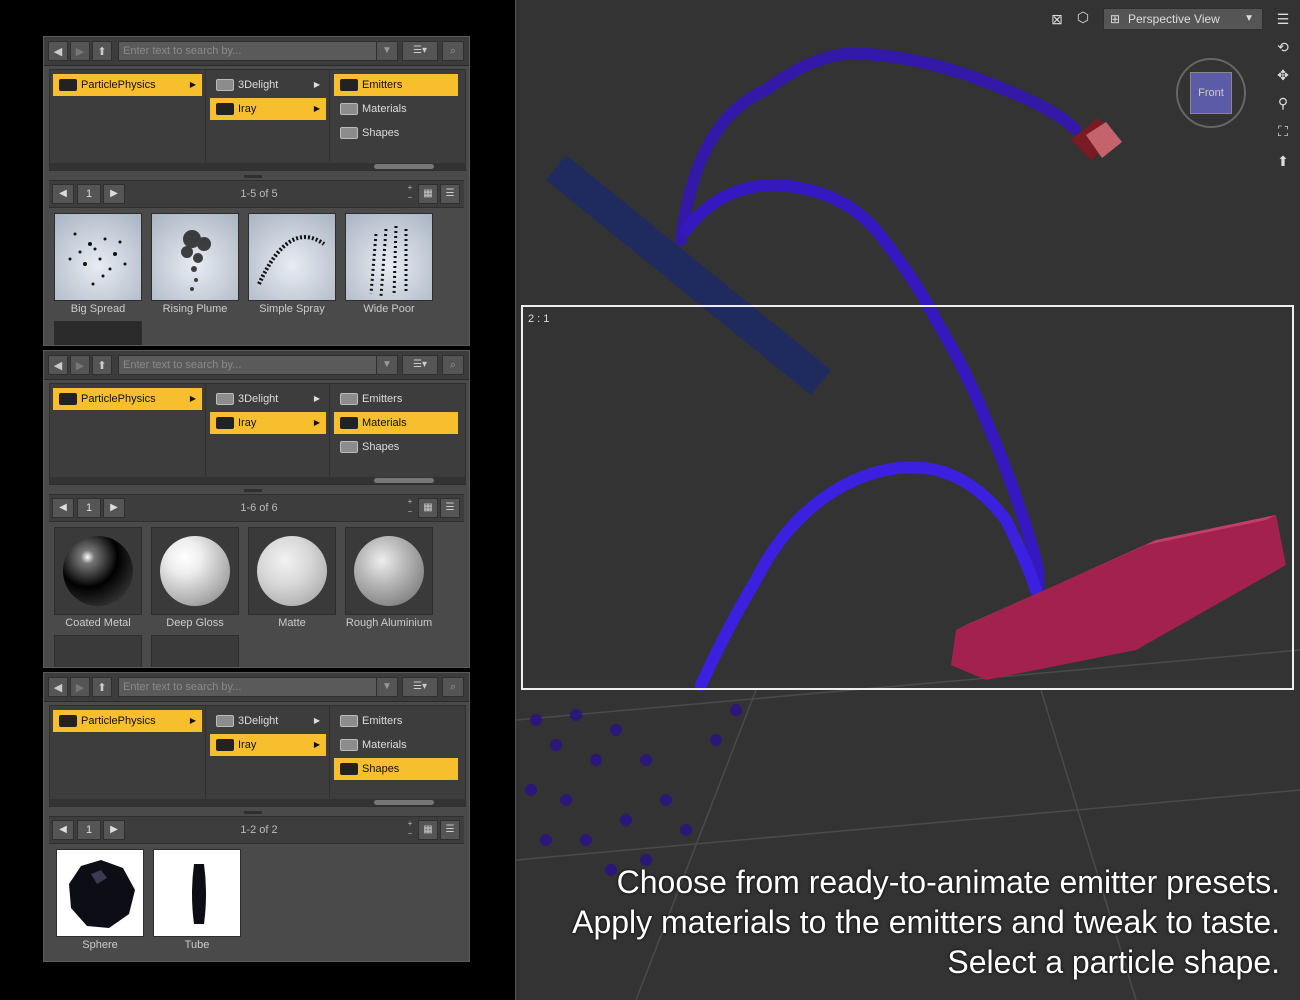  I want to click on tree-column-3: Emitters Materials Shapes, so click(396, 430).